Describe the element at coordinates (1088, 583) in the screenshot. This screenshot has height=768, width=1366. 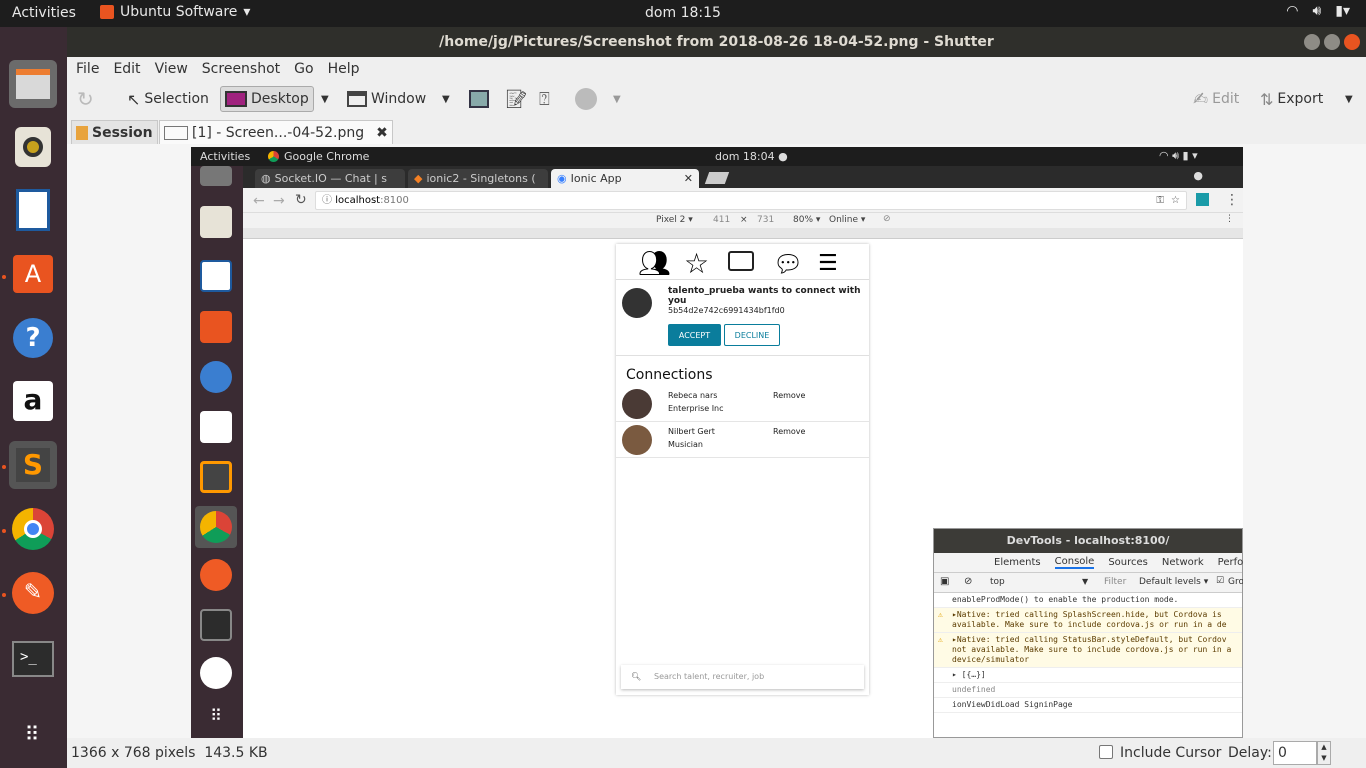
I see `console-filter-bar: ▣ ⊘ top ▼ Filter Default levels ▾ ☑ Gro` at that location.